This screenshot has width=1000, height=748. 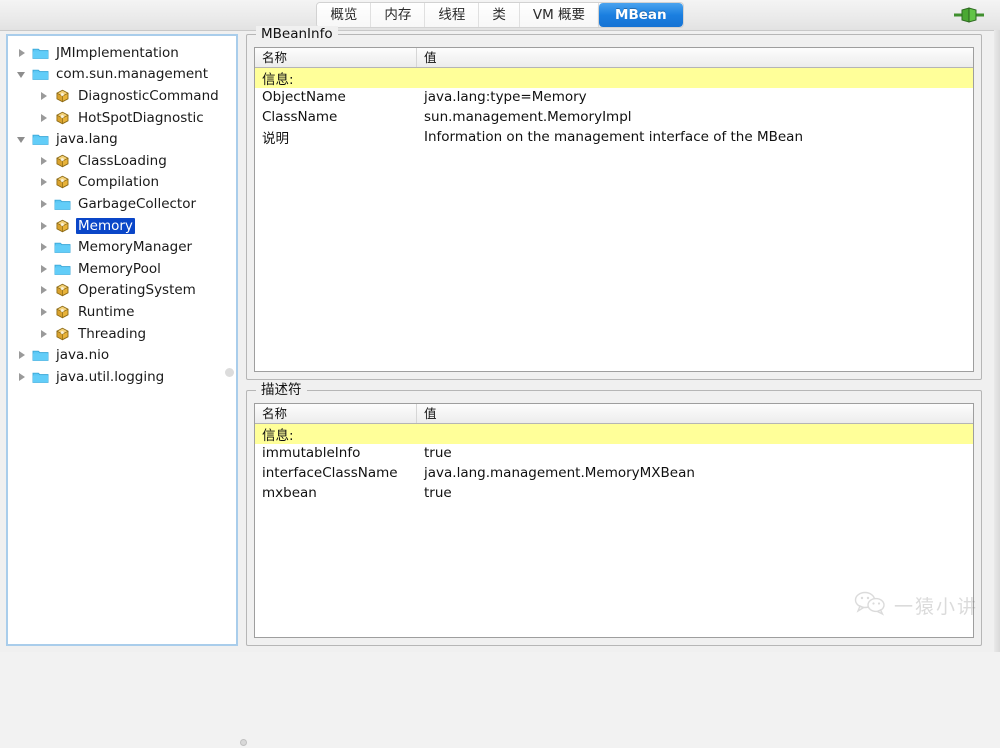 I want to click on window-scroll-gutter, so click(x=997, y=341).